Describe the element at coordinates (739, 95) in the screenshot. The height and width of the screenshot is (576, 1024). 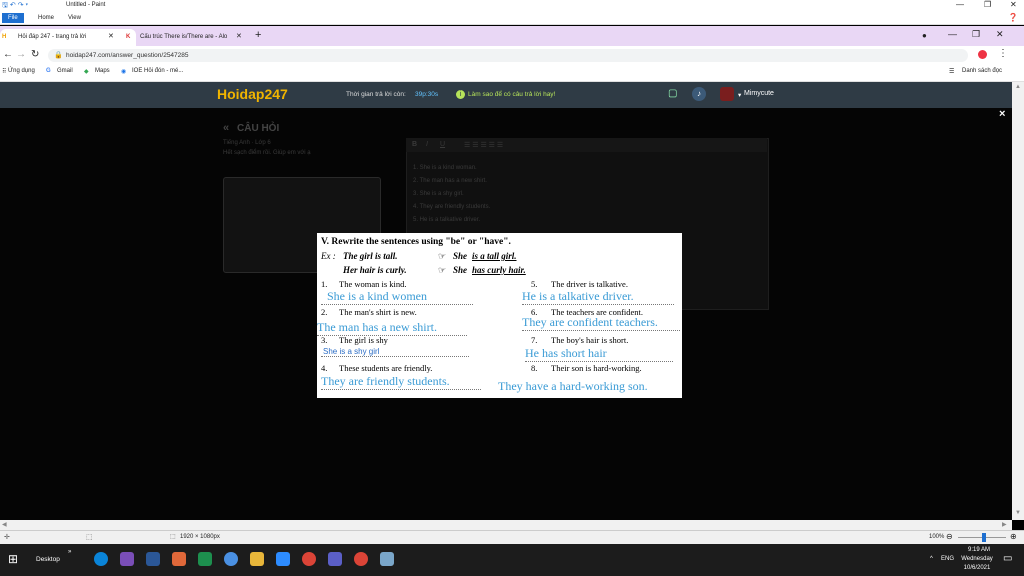
I see `dropdown-icon: ▾` at that location.